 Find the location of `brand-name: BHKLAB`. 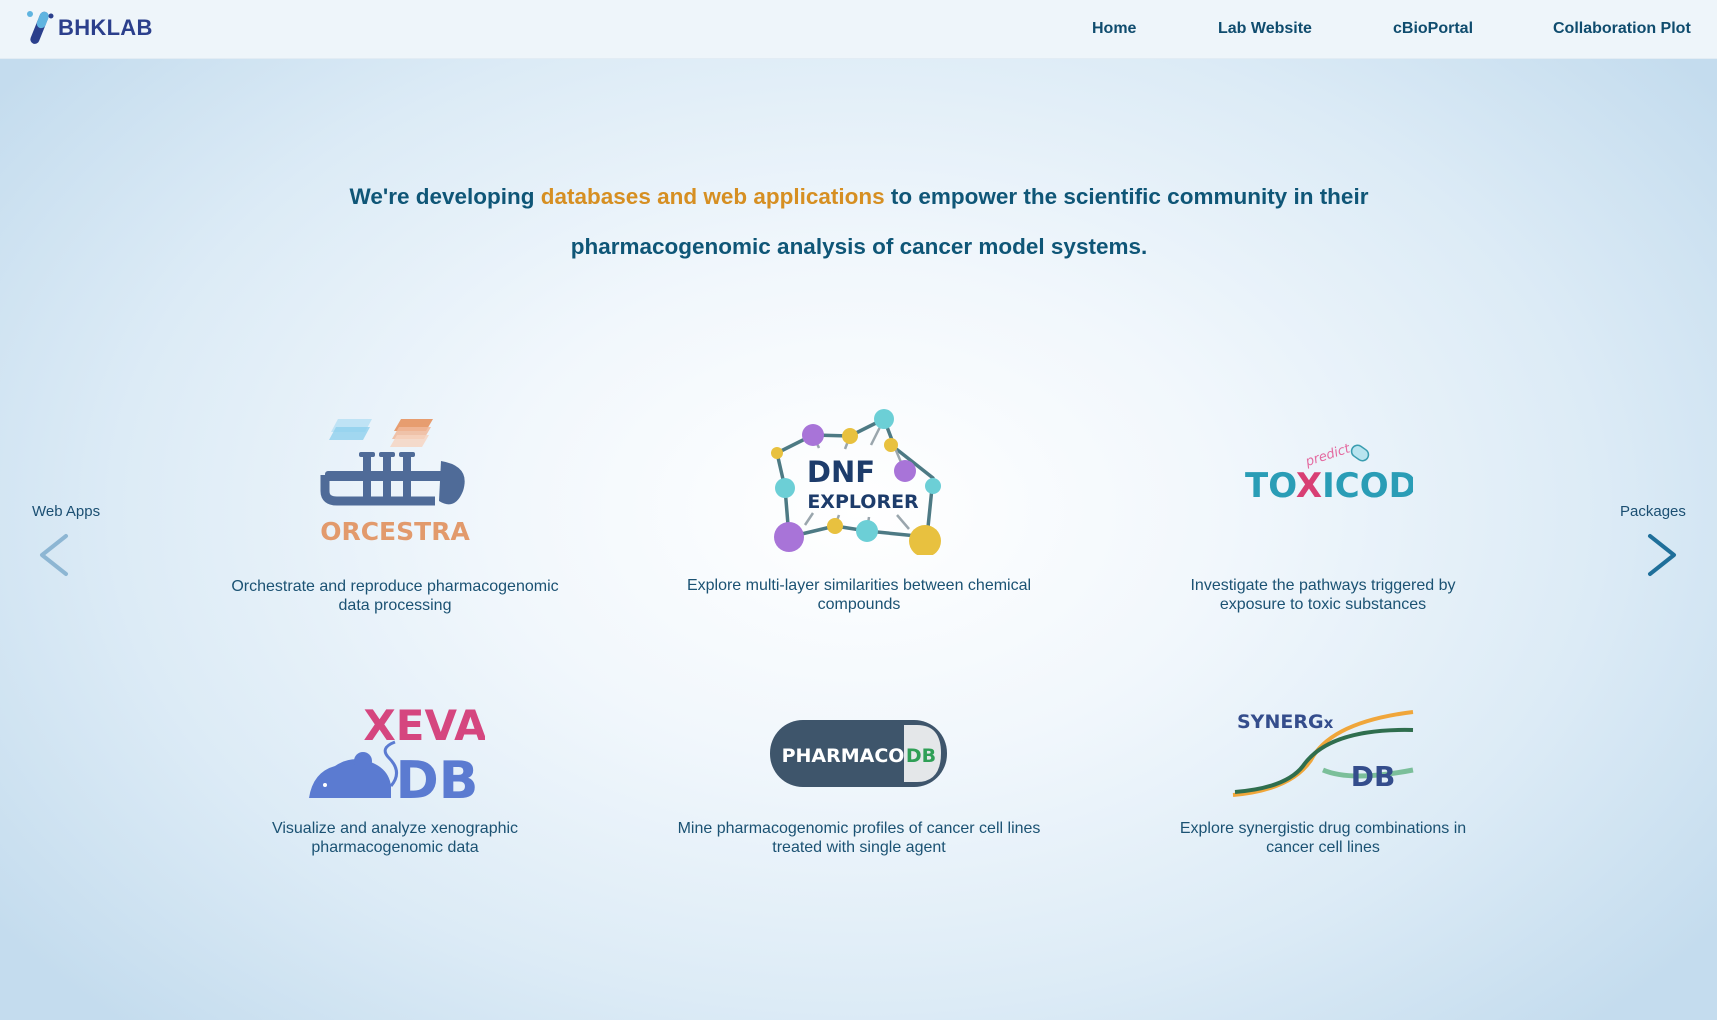

brand-name: BHKLAB is located at coordinates (105, 27).